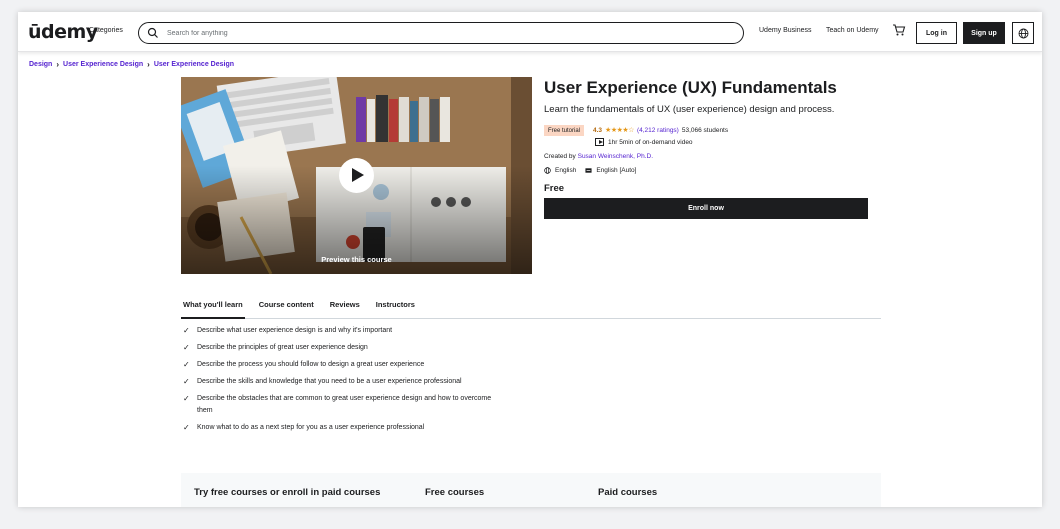 The height and width of the screenshot is (529, 1060). What do you see at coordinates (619, 130) in the screenshot?
I see `star-rating-icon: ★★★★☆` at bounding box center [619, 130].